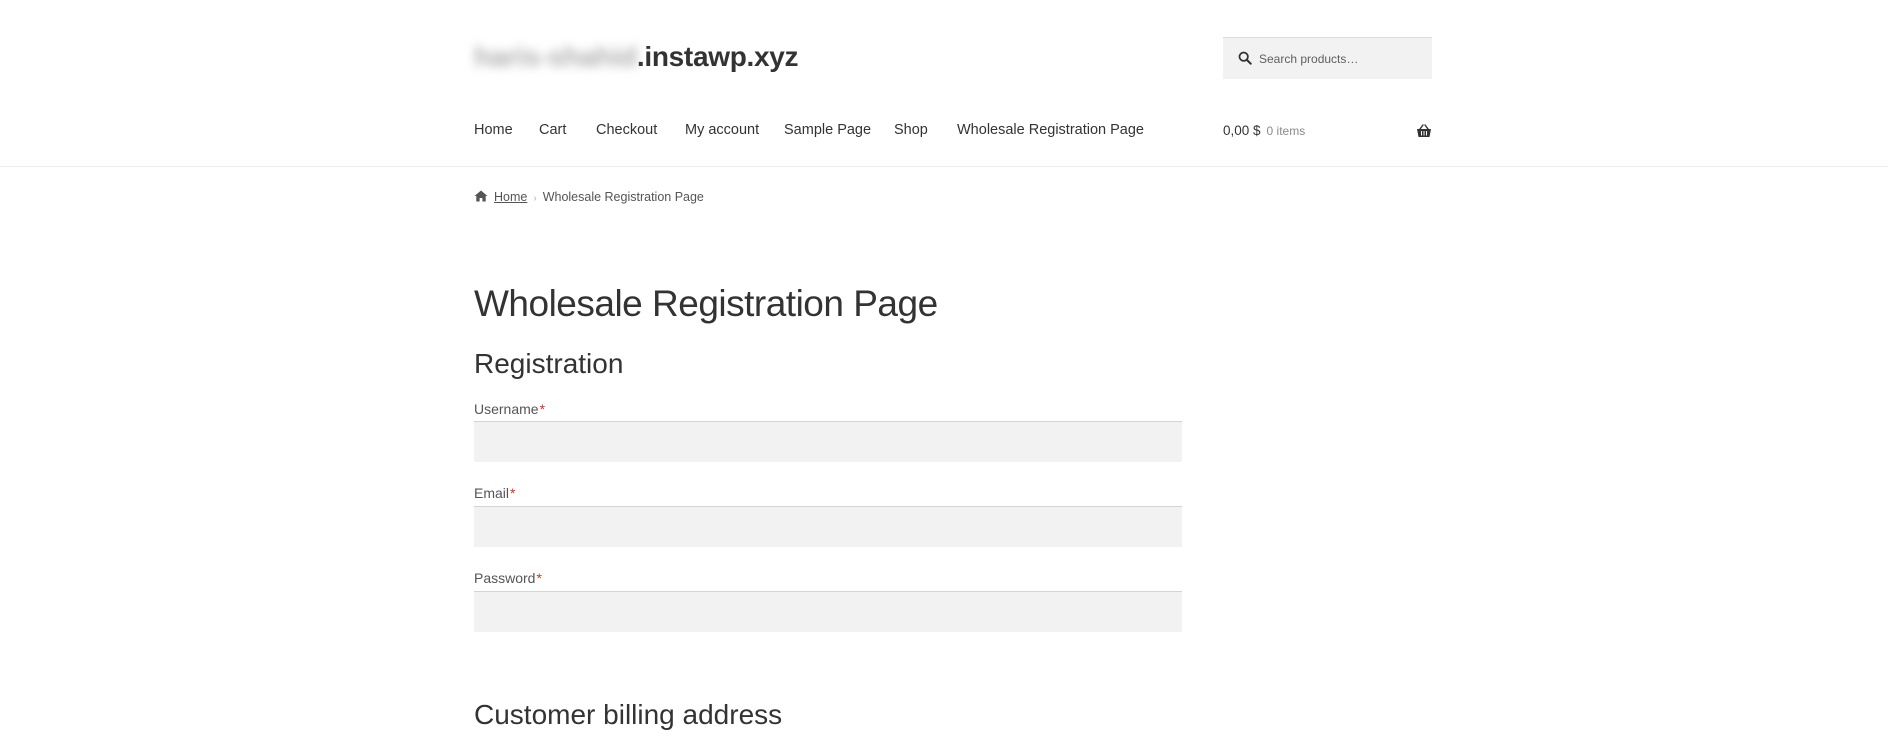  I want to click on breadcrumb: Home › Wholesale Registration Page, so click(589, 197).